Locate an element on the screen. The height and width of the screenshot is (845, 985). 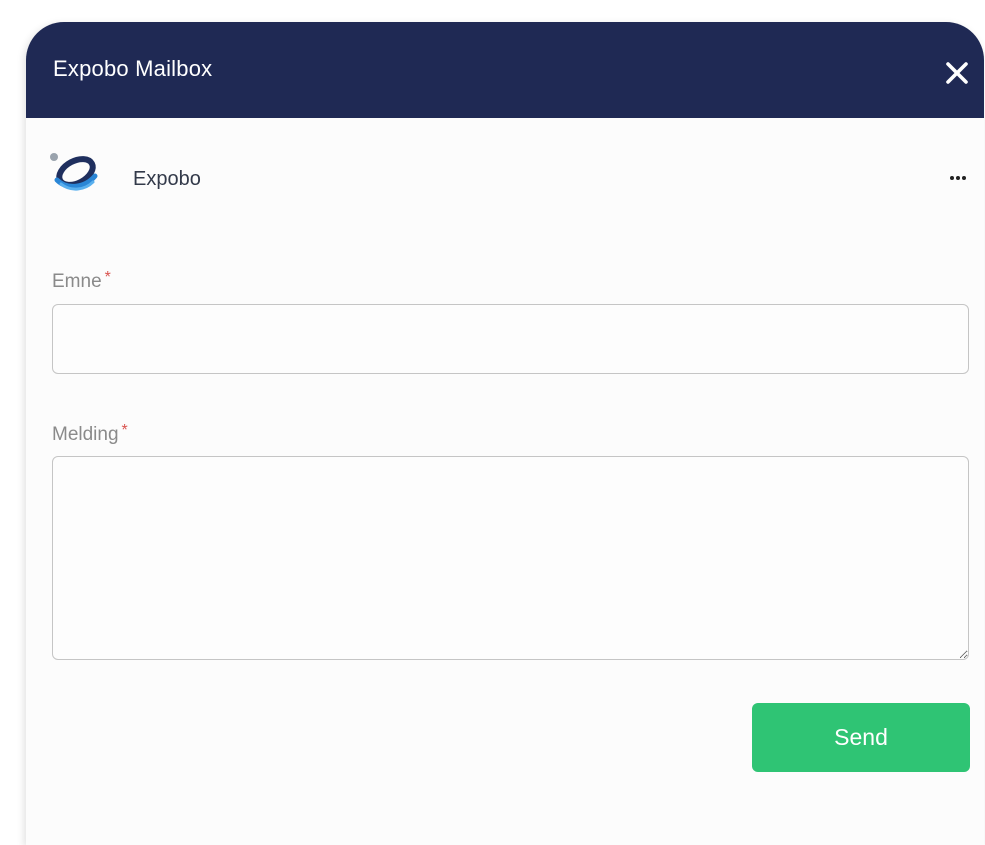
send-button: Send is located at coordinates (861, 737).